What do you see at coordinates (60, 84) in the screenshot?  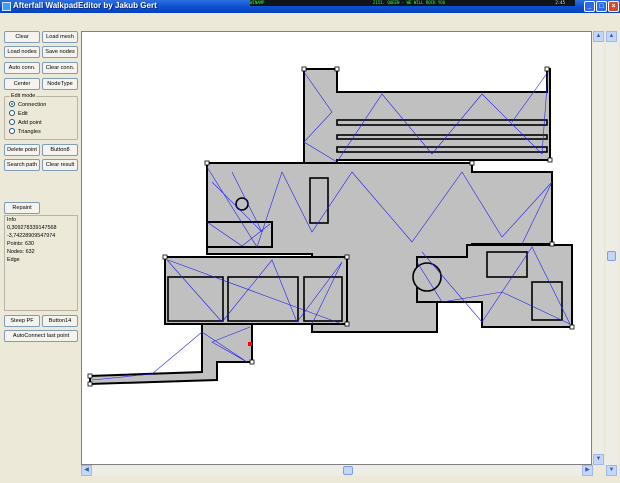 I see `node-type-button: NodeType` at bounding box center [60, 84].